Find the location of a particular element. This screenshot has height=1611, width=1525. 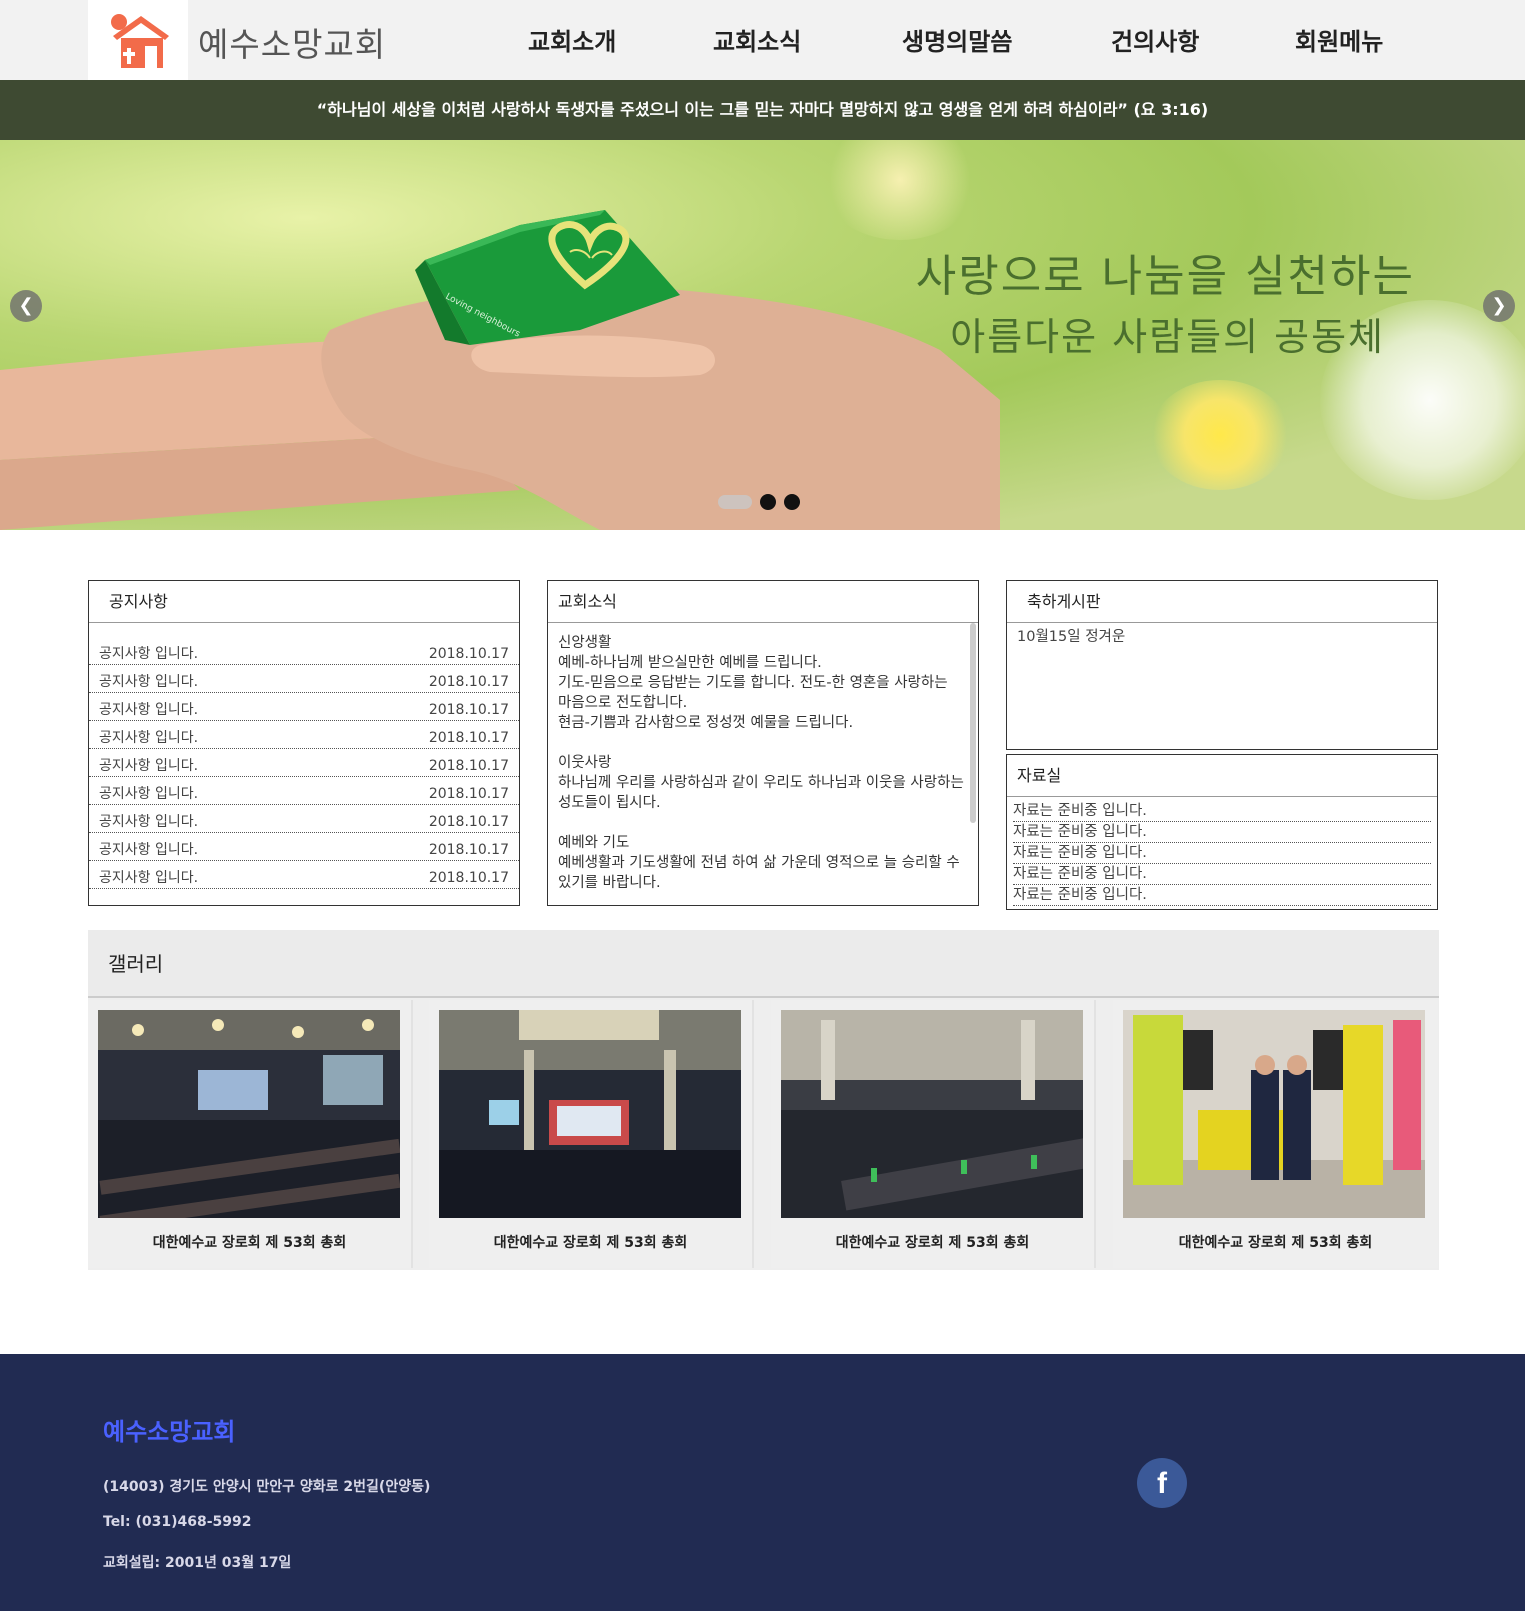

nav-word-of-life: 생명의말씀 is located at coordinates (957, 39).